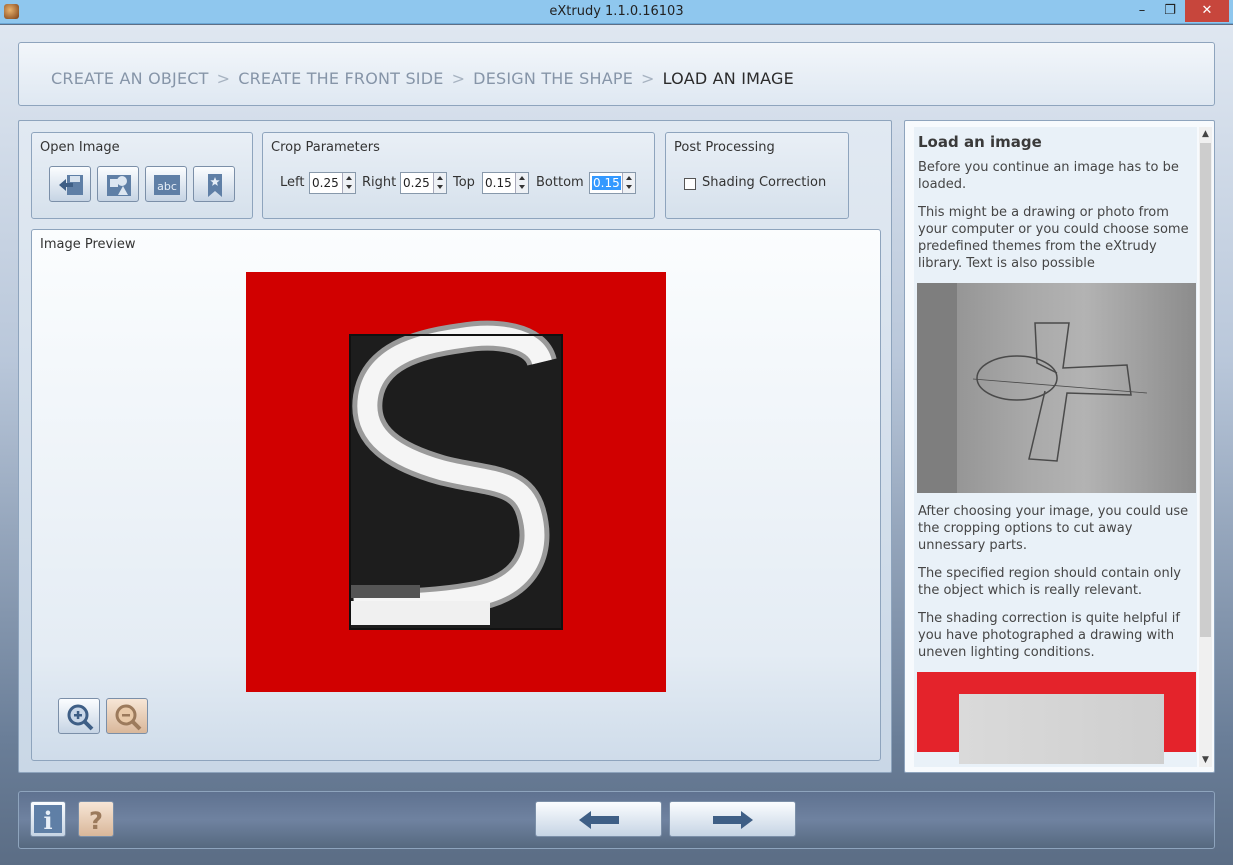 The image size is (1233, 865). I want to click on predefined-shapes-button, so click(118, 184).